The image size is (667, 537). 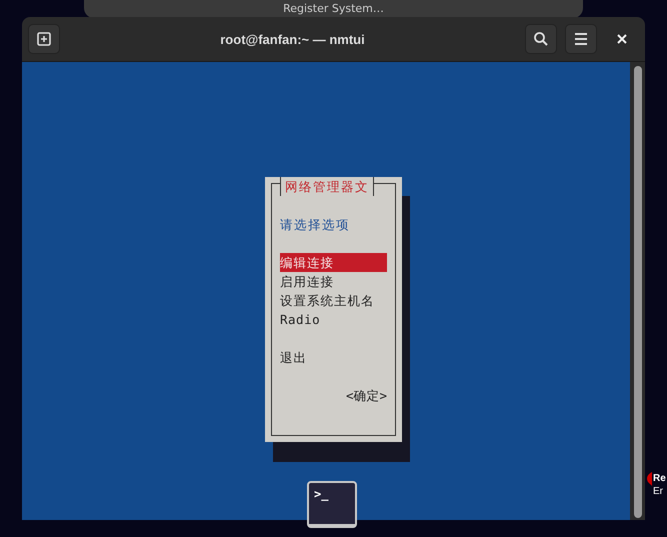 I want to click on label-text: Re, so click(x=659, y=478).